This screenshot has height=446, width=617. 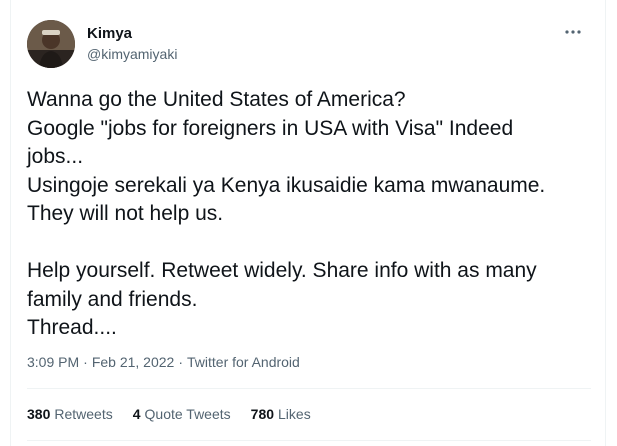 I want to click on retweets-label: Retweets, so click(x=83, y=414).